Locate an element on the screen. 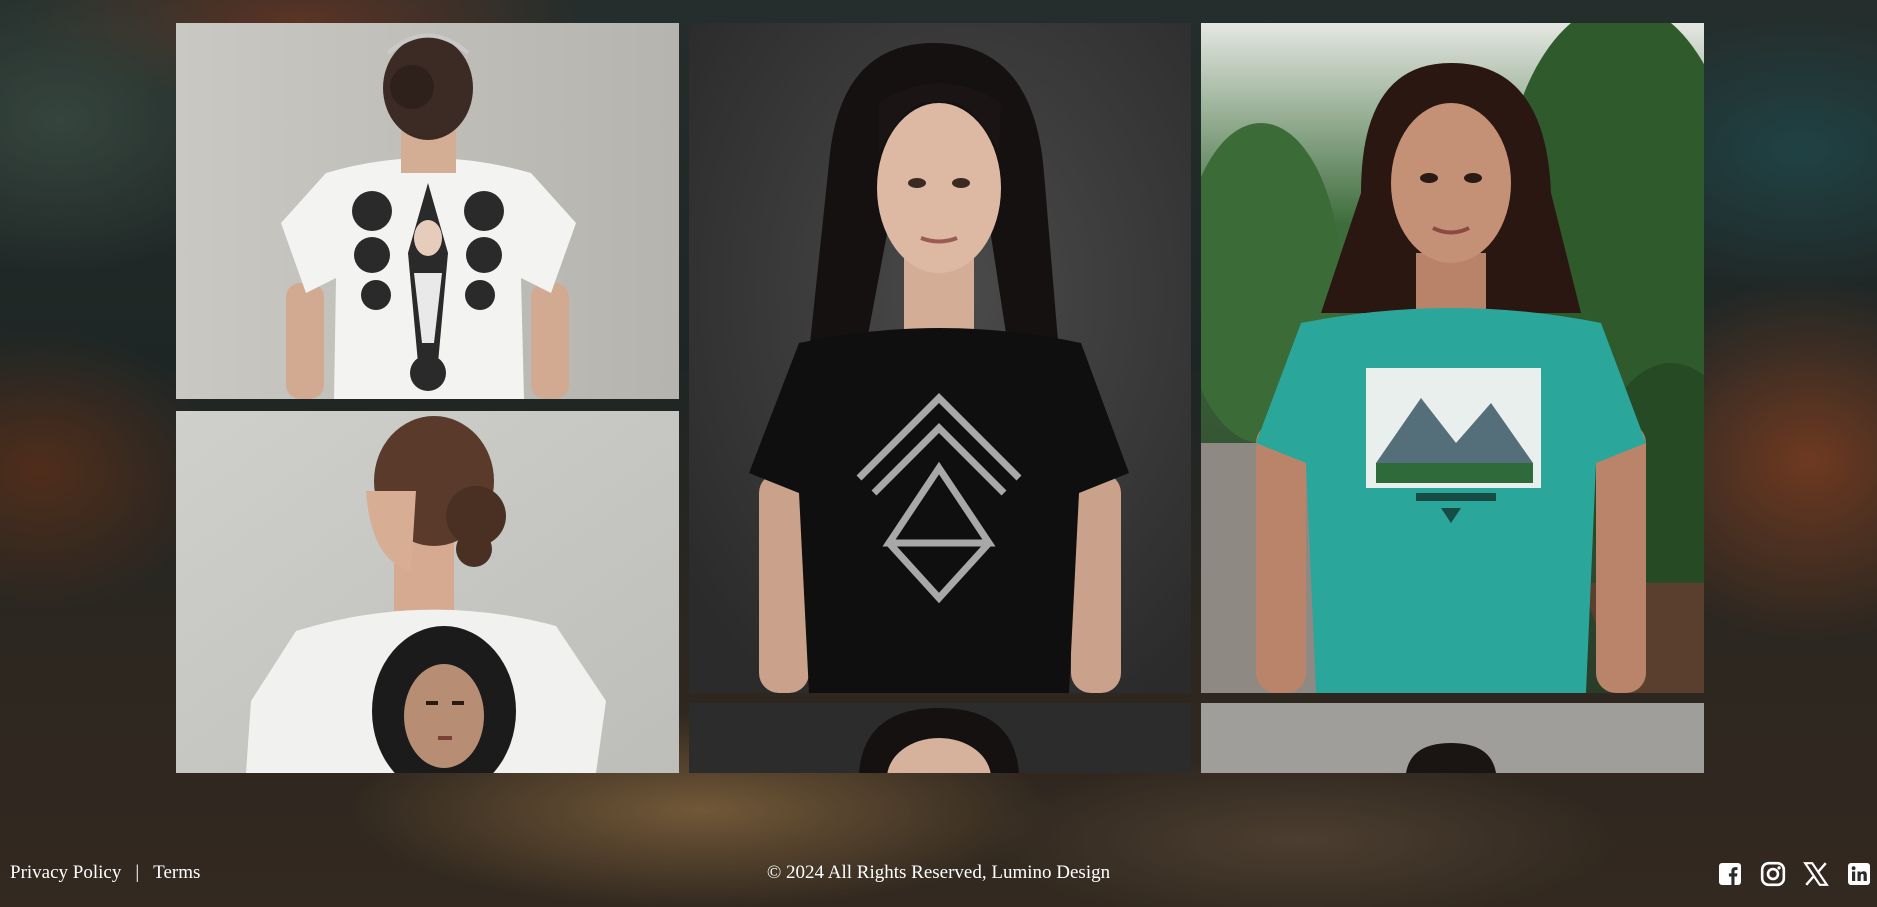 Image resolution: width=1877 pixels, height=907 pixels. x-icon is located at coordinates (1816, 874).